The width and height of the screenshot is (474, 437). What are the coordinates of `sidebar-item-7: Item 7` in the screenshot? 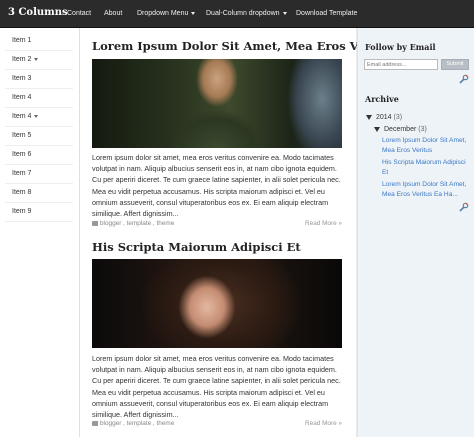 It's located at (39, 174).